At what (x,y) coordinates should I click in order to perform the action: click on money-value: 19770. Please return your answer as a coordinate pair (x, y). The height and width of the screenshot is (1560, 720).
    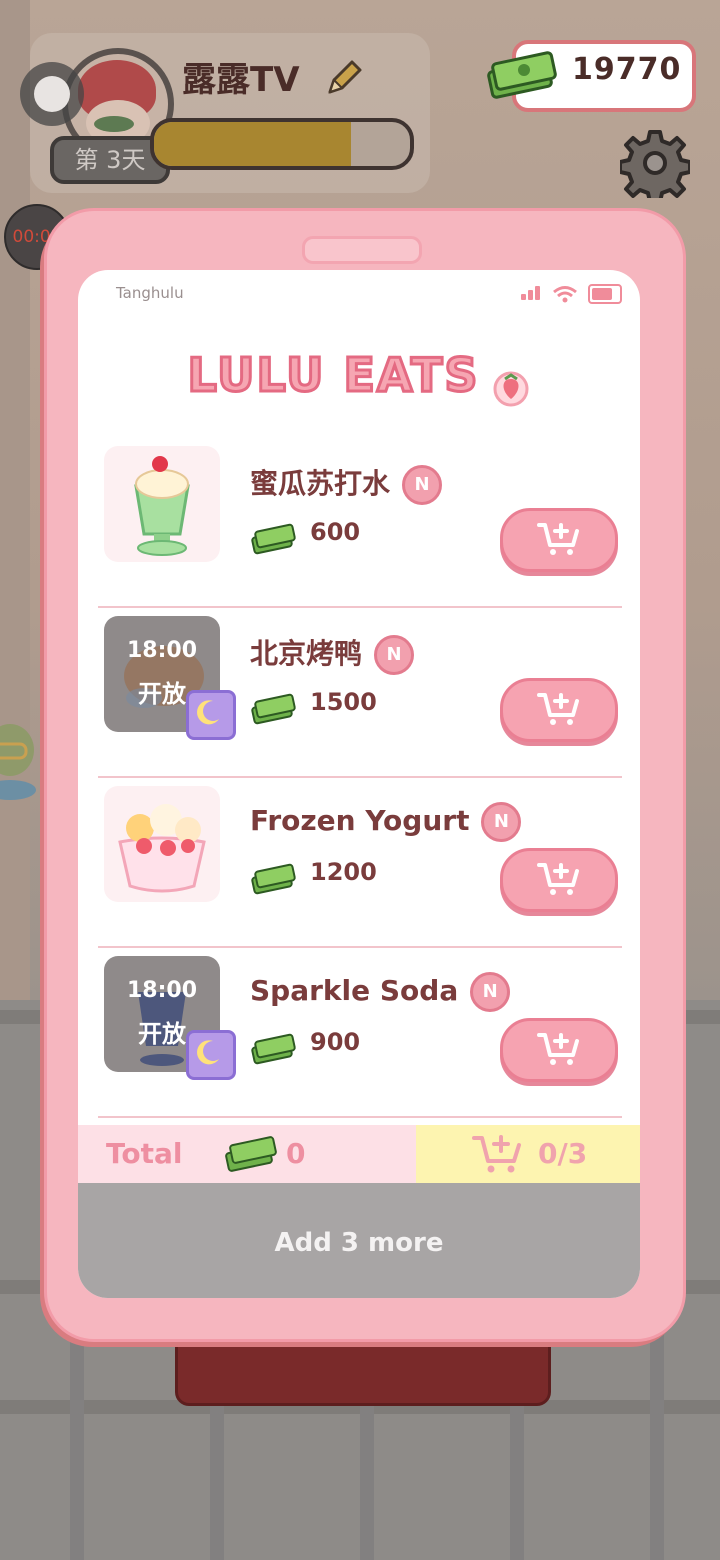
    Looking at the image, I should click on (627, 69).